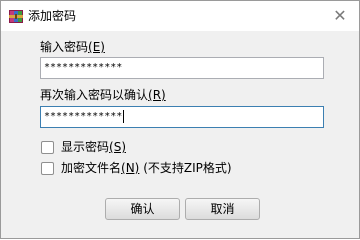  I want to click on show-password-mnemonic: (S), so click(117, 147).